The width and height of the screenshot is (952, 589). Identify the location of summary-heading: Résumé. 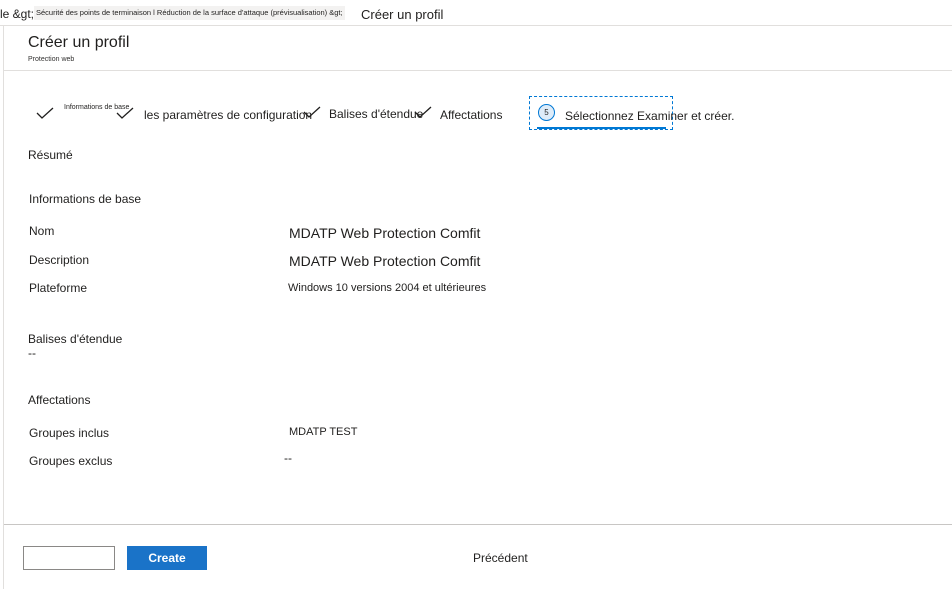
(50, 155).